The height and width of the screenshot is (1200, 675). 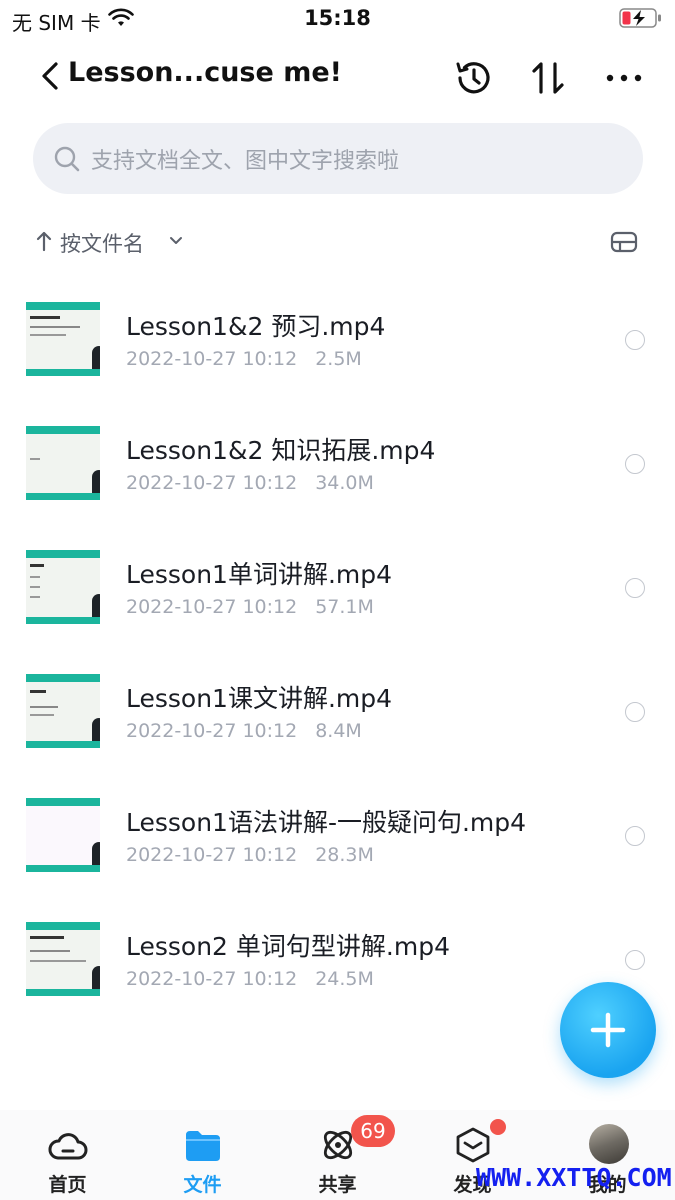 I want to click on file-name: Lesson1课文讲解.mp4, so click(x=259, y=698).